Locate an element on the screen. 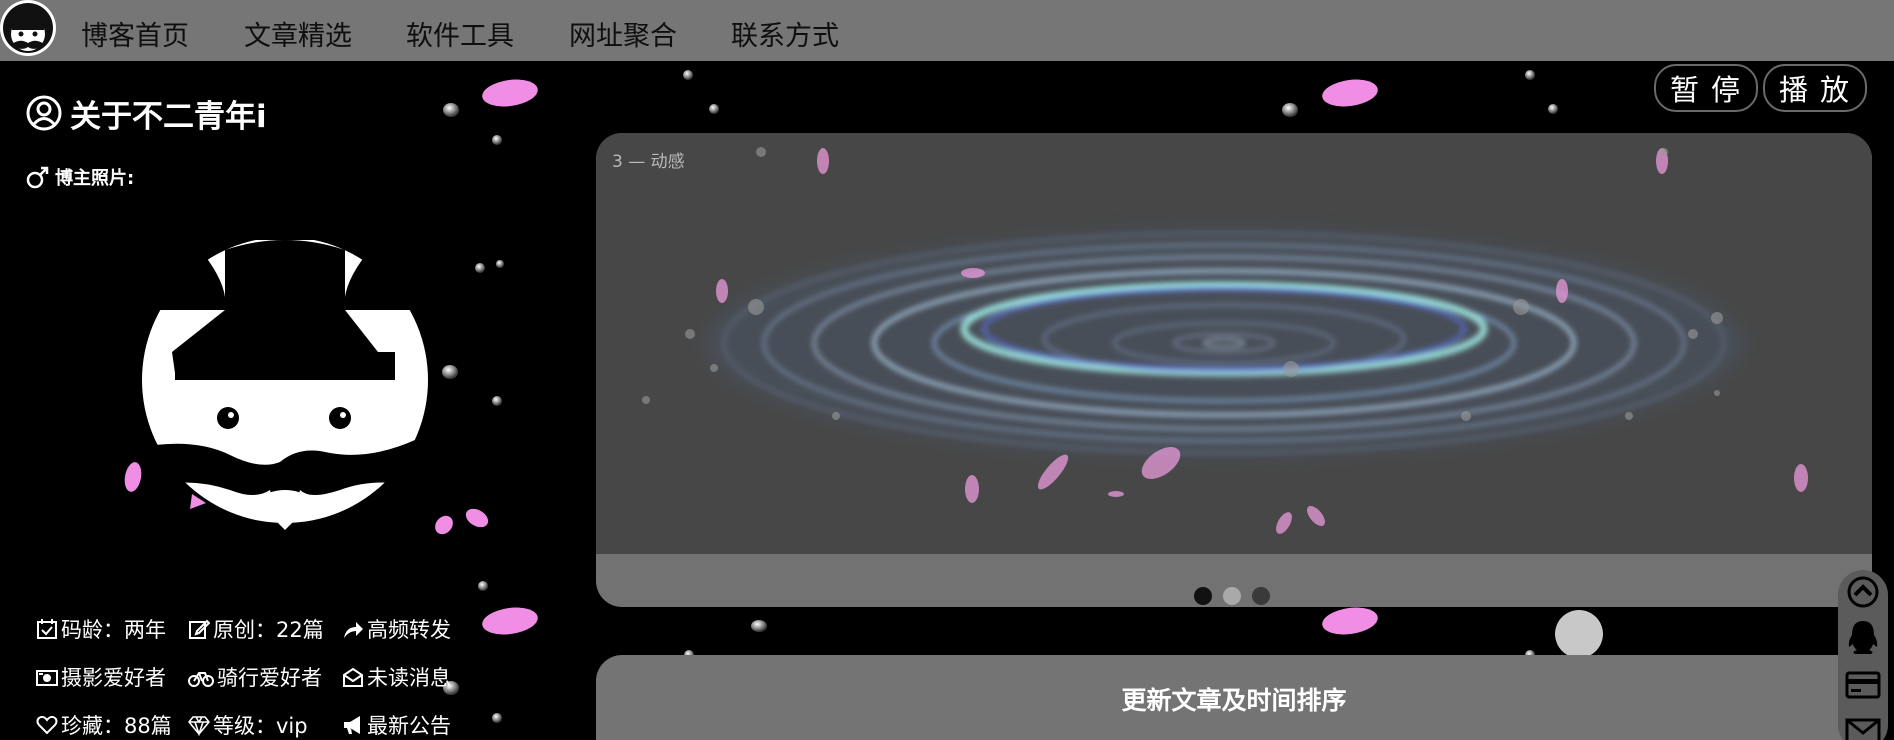 Image resolution: width=1894 pixels, height=740 pixels. slide-caption: 3 — 动感 is located at coordinates (648, 162).